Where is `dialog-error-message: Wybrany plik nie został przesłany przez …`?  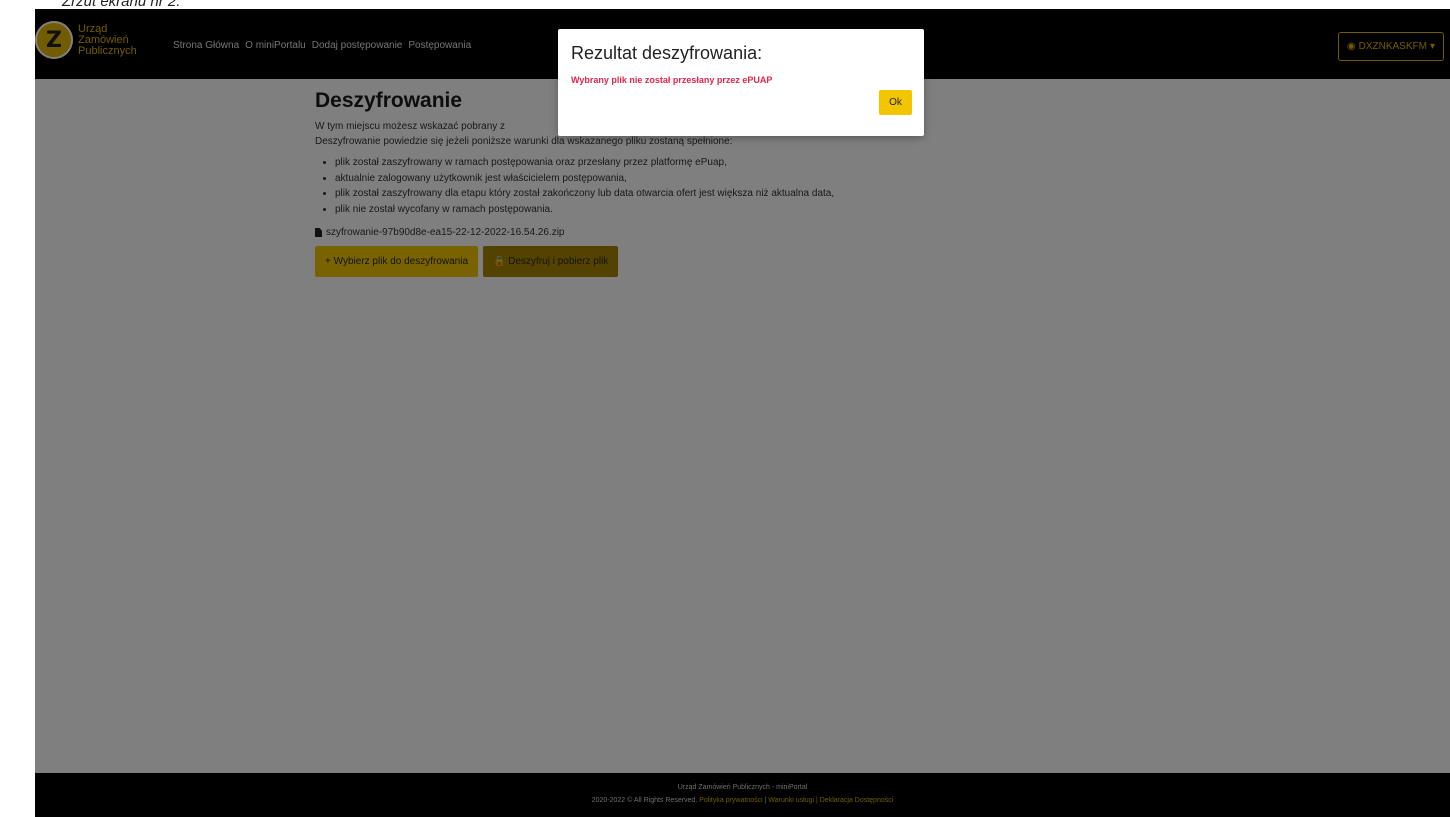
dialog-error-message: Wybrany plik nie został przesłany przez … is located at coordinates (672, 80).